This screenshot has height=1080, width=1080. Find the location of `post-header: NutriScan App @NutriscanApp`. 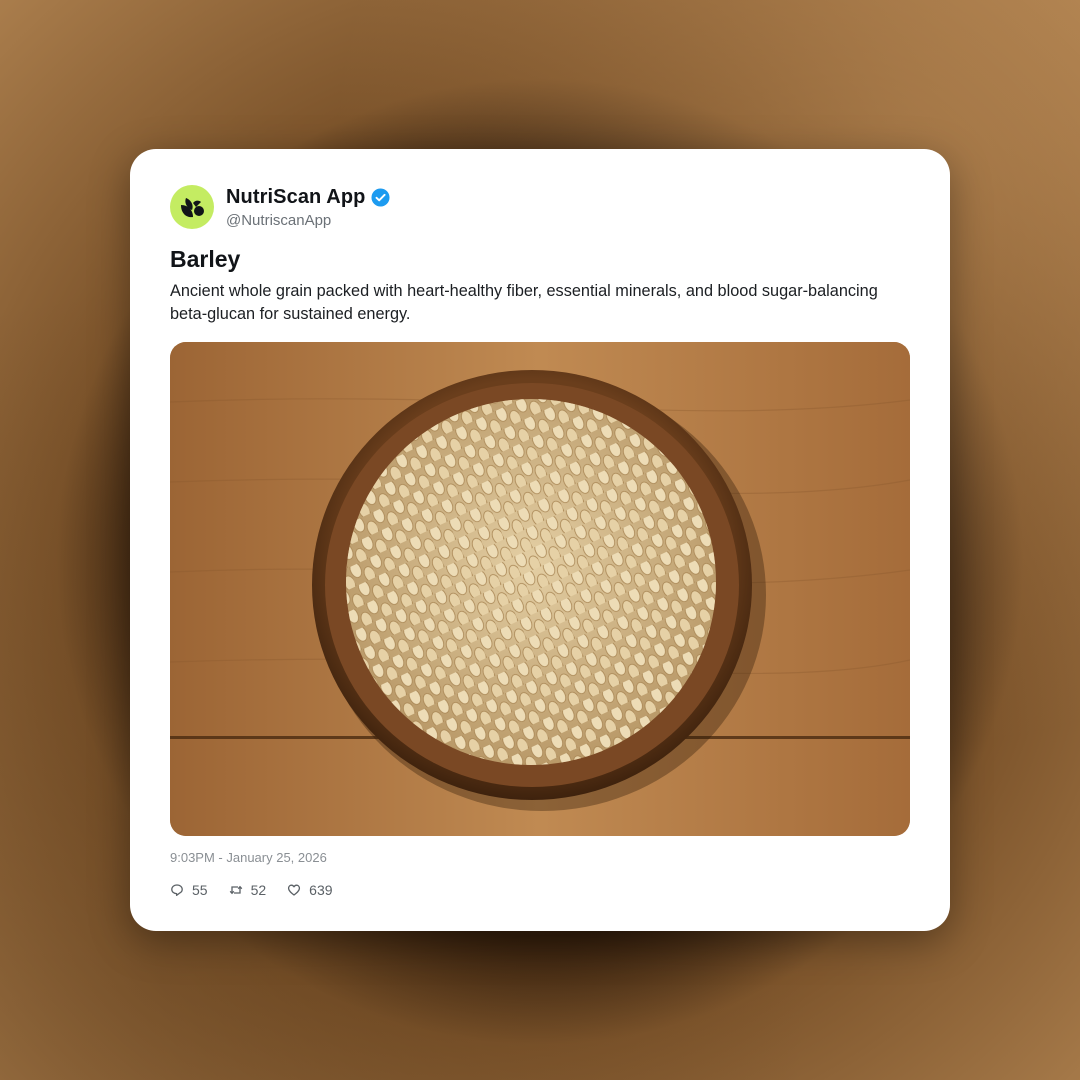

post-header: NutriScan App @NutriscanApp is located at coordinates (280, 207).